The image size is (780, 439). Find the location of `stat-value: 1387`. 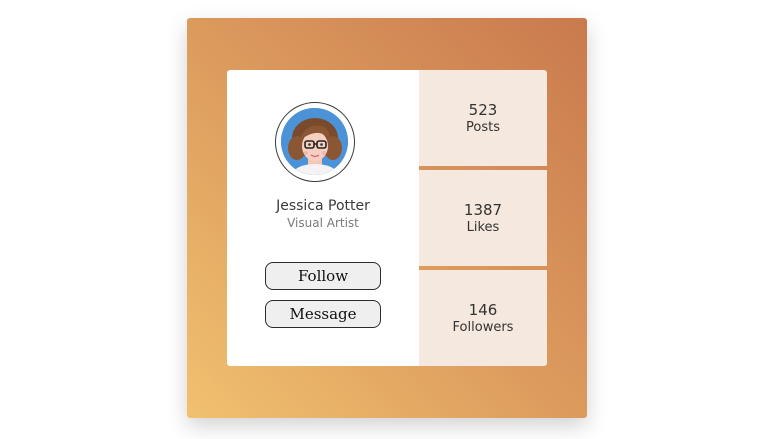

stat-value: 1387 is located at coordinates (483, 209).